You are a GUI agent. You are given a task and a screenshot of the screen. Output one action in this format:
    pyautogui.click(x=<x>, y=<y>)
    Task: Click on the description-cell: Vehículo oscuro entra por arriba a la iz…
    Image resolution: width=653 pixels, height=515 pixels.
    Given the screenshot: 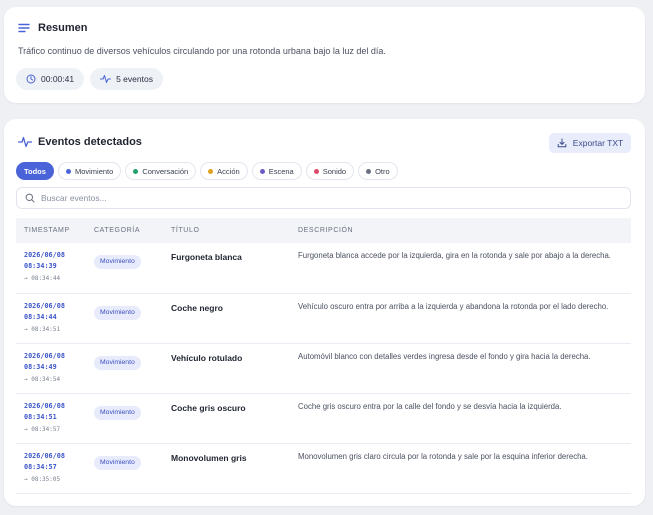 What is the action you would take?
    pyautogui.click(x=460, y=318)
    